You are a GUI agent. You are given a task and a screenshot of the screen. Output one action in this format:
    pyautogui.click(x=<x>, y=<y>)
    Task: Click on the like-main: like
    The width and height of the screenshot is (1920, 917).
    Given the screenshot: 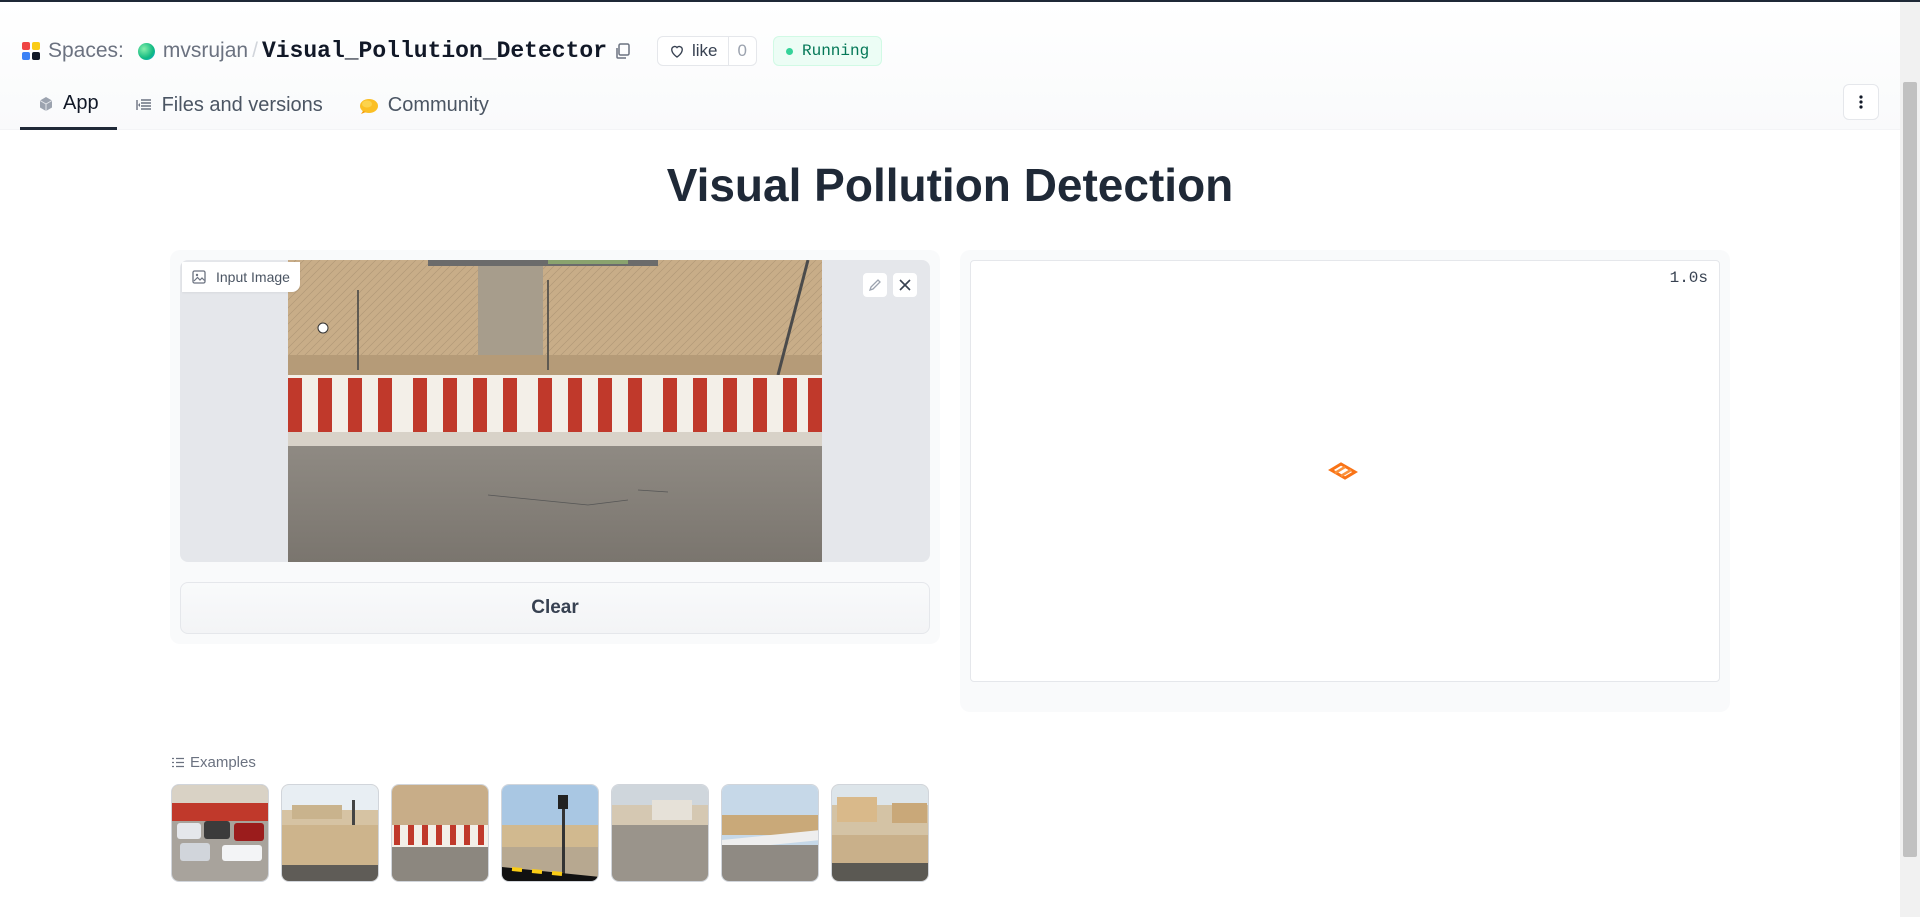 What is the action you would take?
    pyautogui.click(x=693, y=51)
    